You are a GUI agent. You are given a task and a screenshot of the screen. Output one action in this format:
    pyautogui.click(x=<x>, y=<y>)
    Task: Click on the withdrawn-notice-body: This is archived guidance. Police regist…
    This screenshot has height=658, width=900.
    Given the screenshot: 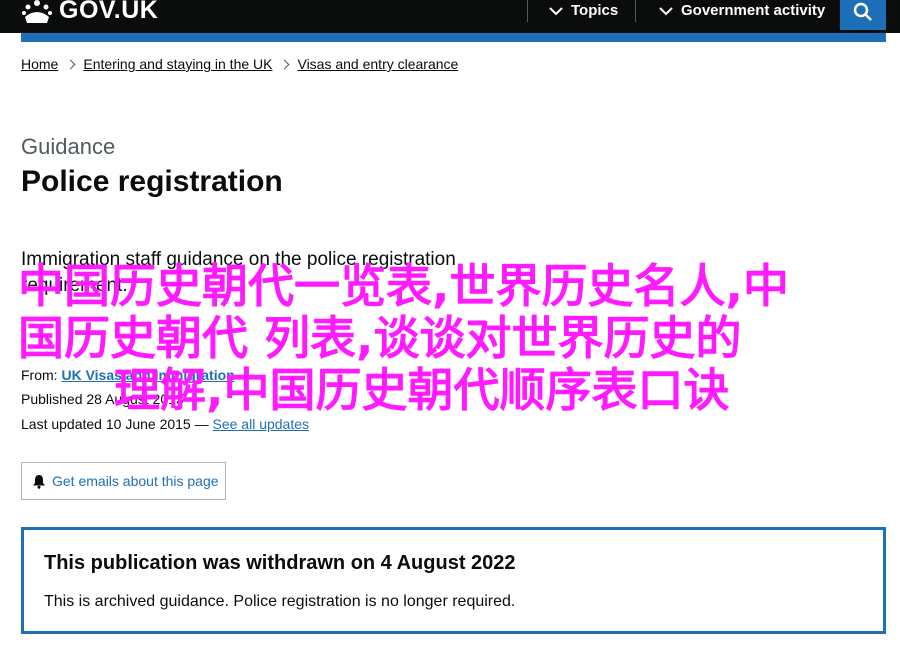 What is the action you would take?
    pyautogui.click(x=280, y=601)
    